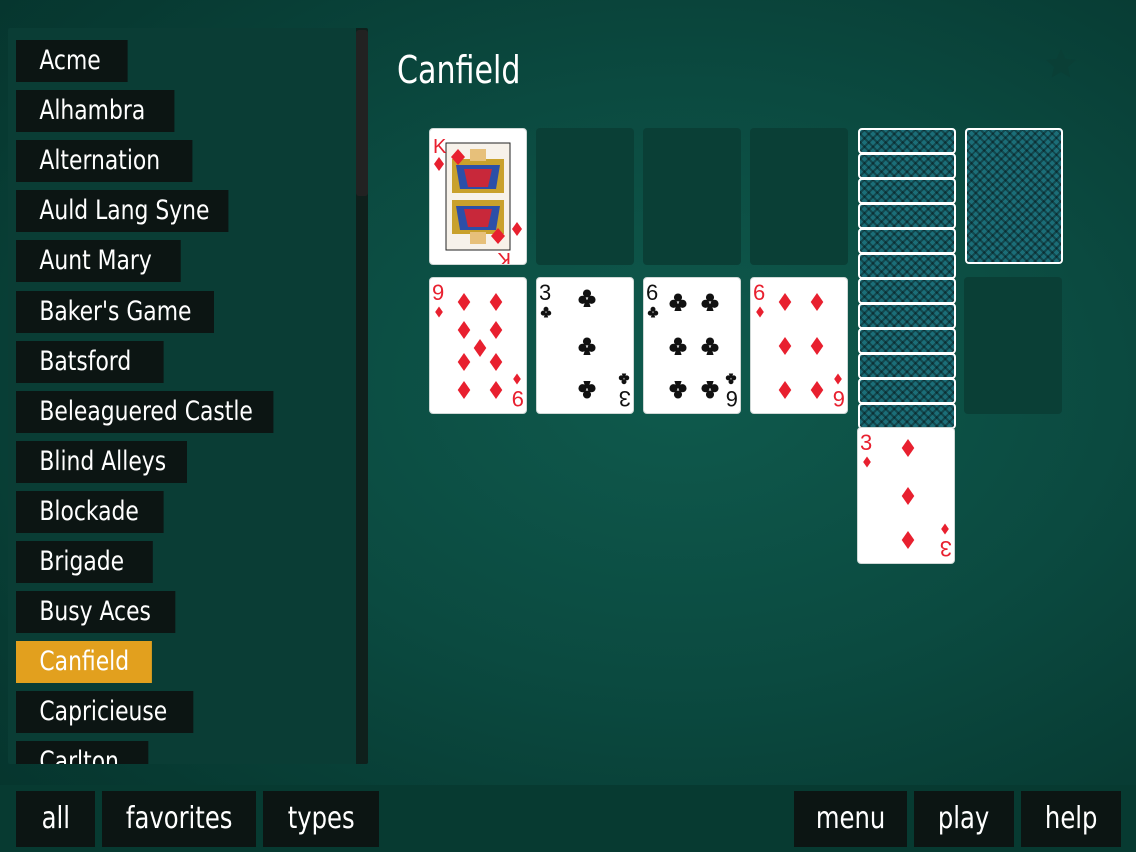 This screenshot has width=1136, height=852. I want to click on tableau-card-6-clubs: 66, so click(692, 345).